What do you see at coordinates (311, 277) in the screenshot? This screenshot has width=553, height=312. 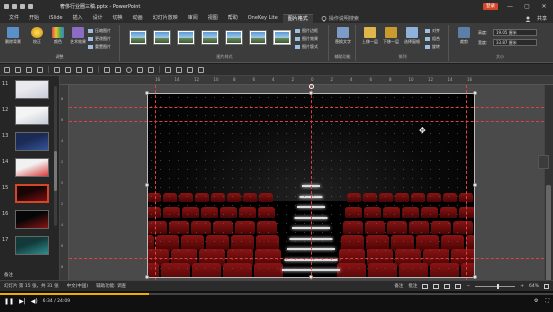 I see `resize-handle-bottom` at bounding box center [311, 277].